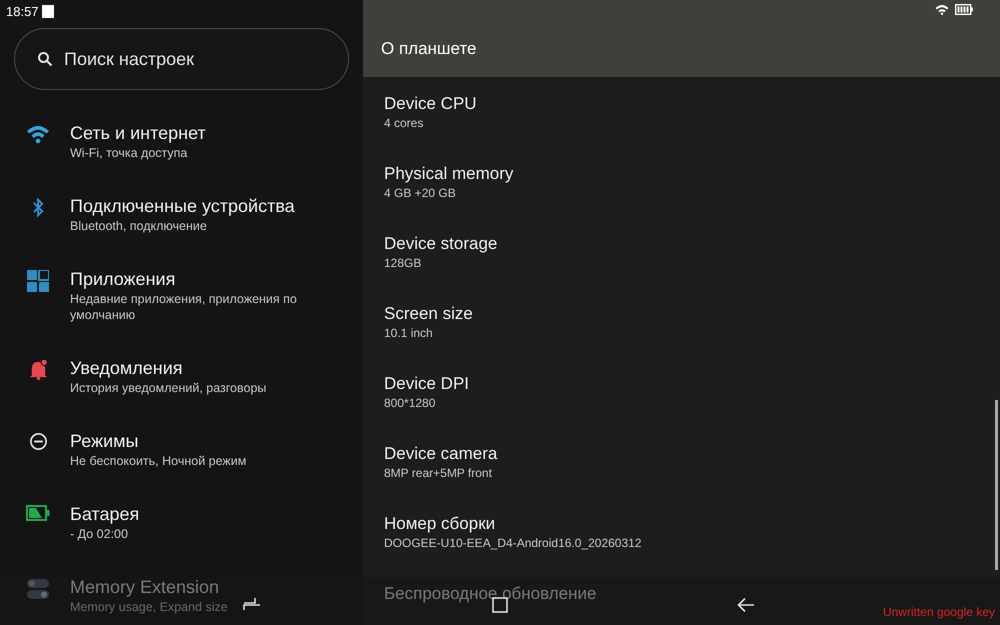  I want to click on setting-subtitle: Memory usage, Expand size, so click(149, 607).